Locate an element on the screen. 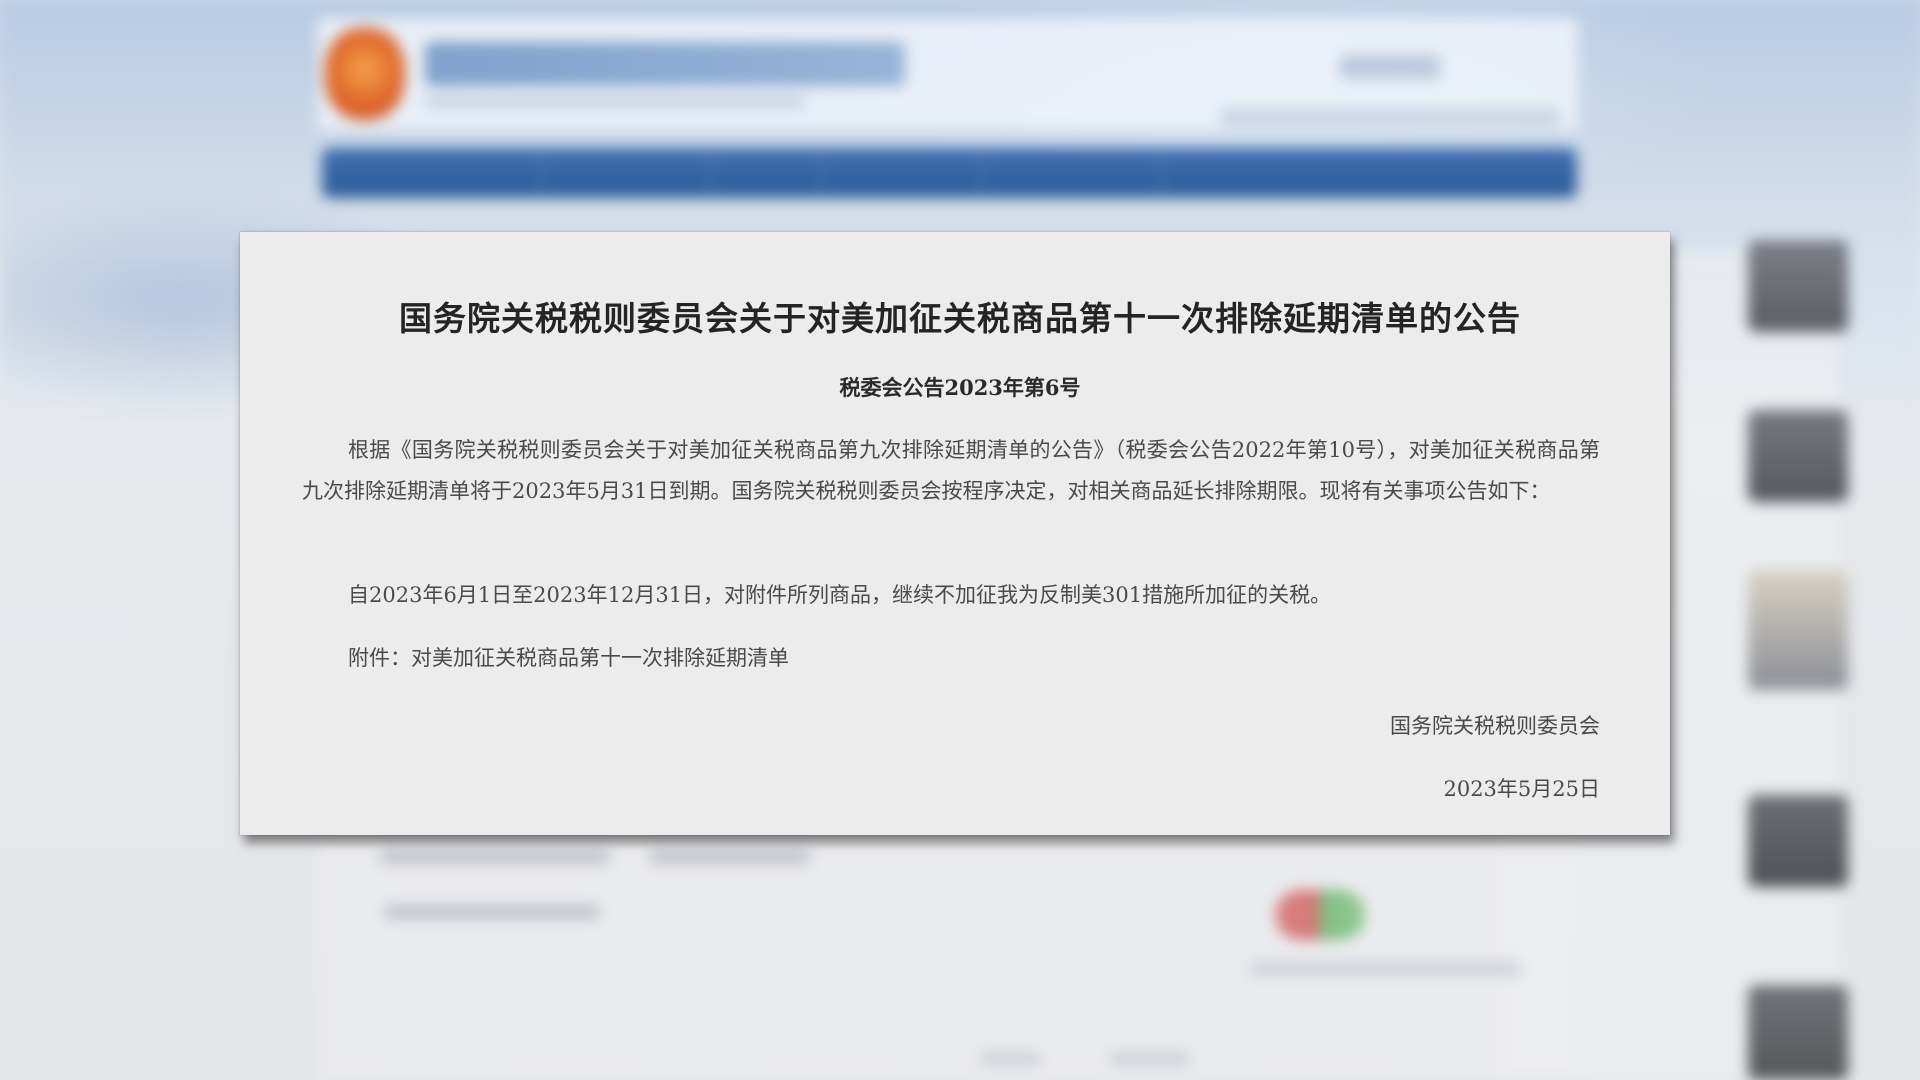 This screenshot has width=1920, height=1080. share-icons is located at coordinates (1320, 915).